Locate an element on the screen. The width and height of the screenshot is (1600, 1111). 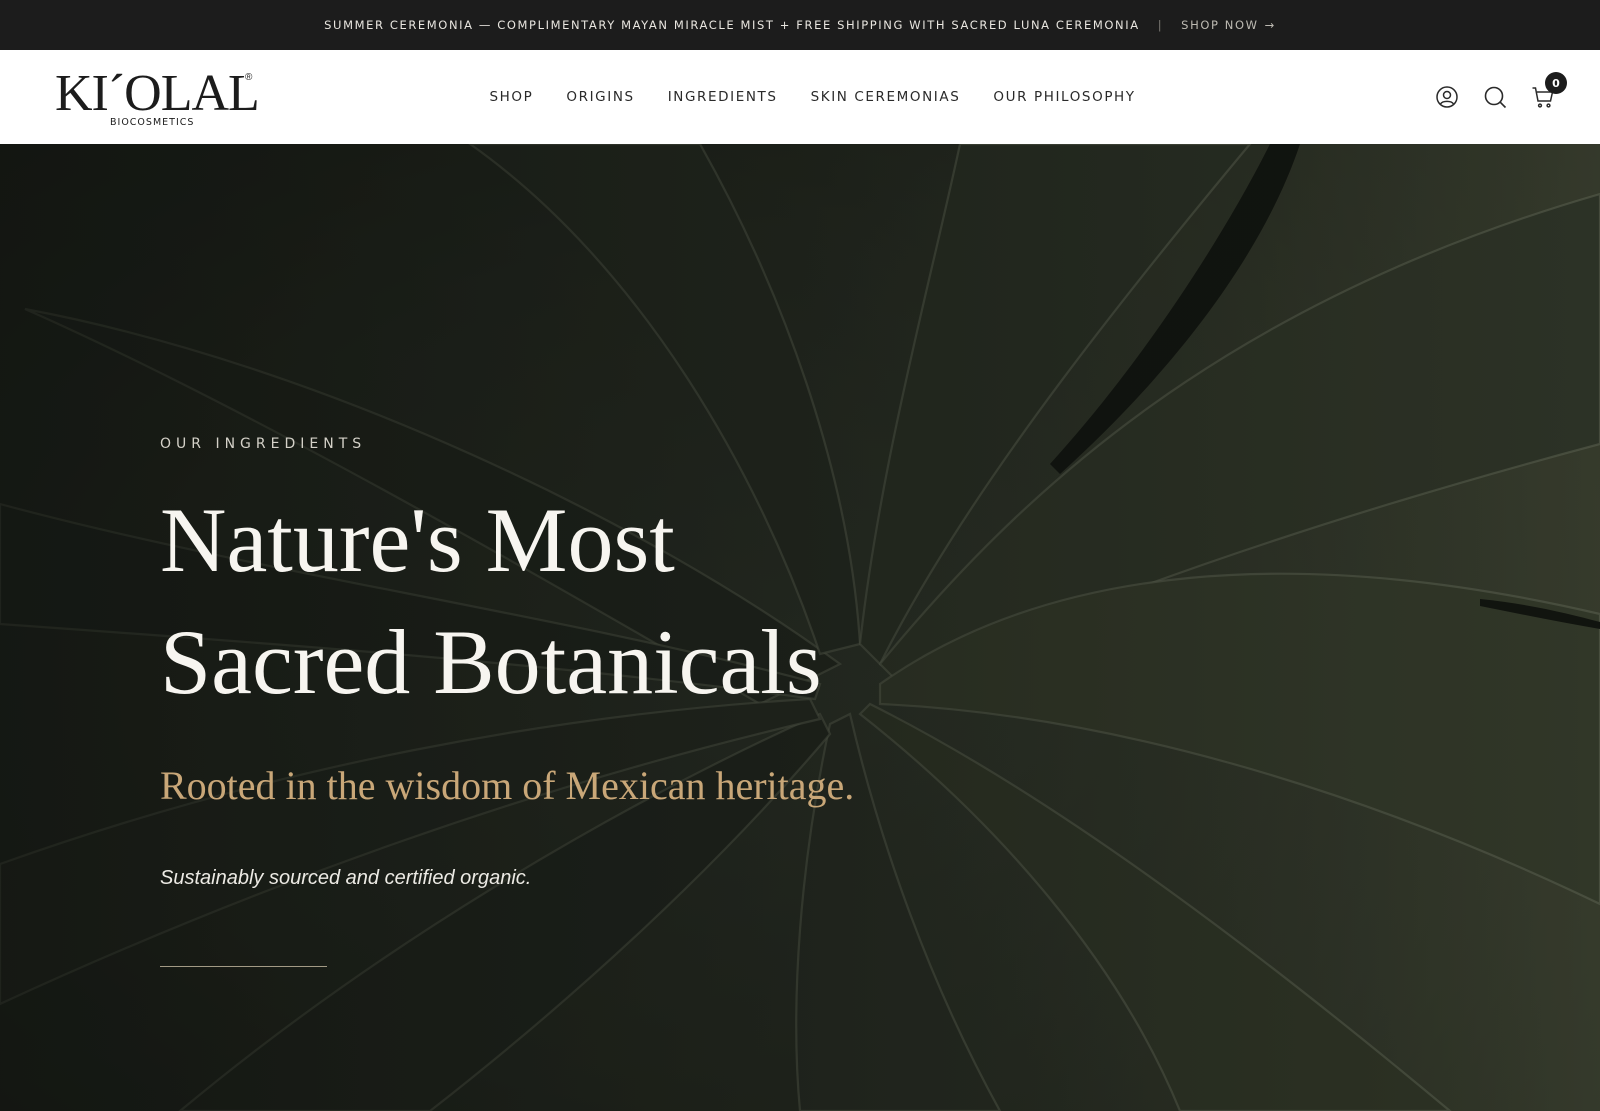
hero-headline-line2: Sacred Botanicals is located at coordinates (491, 662).